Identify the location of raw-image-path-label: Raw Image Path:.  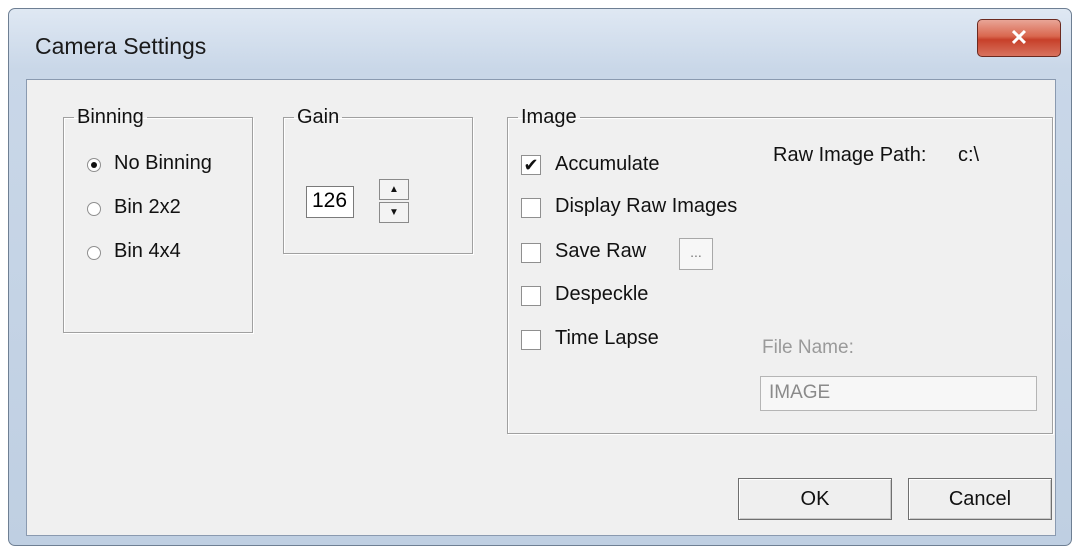
(850, 155).